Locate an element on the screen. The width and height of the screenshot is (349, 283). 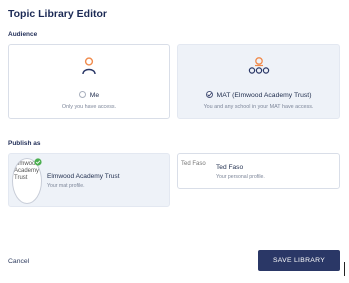
audience-option-title: Me is located at coordinates (94, 95).